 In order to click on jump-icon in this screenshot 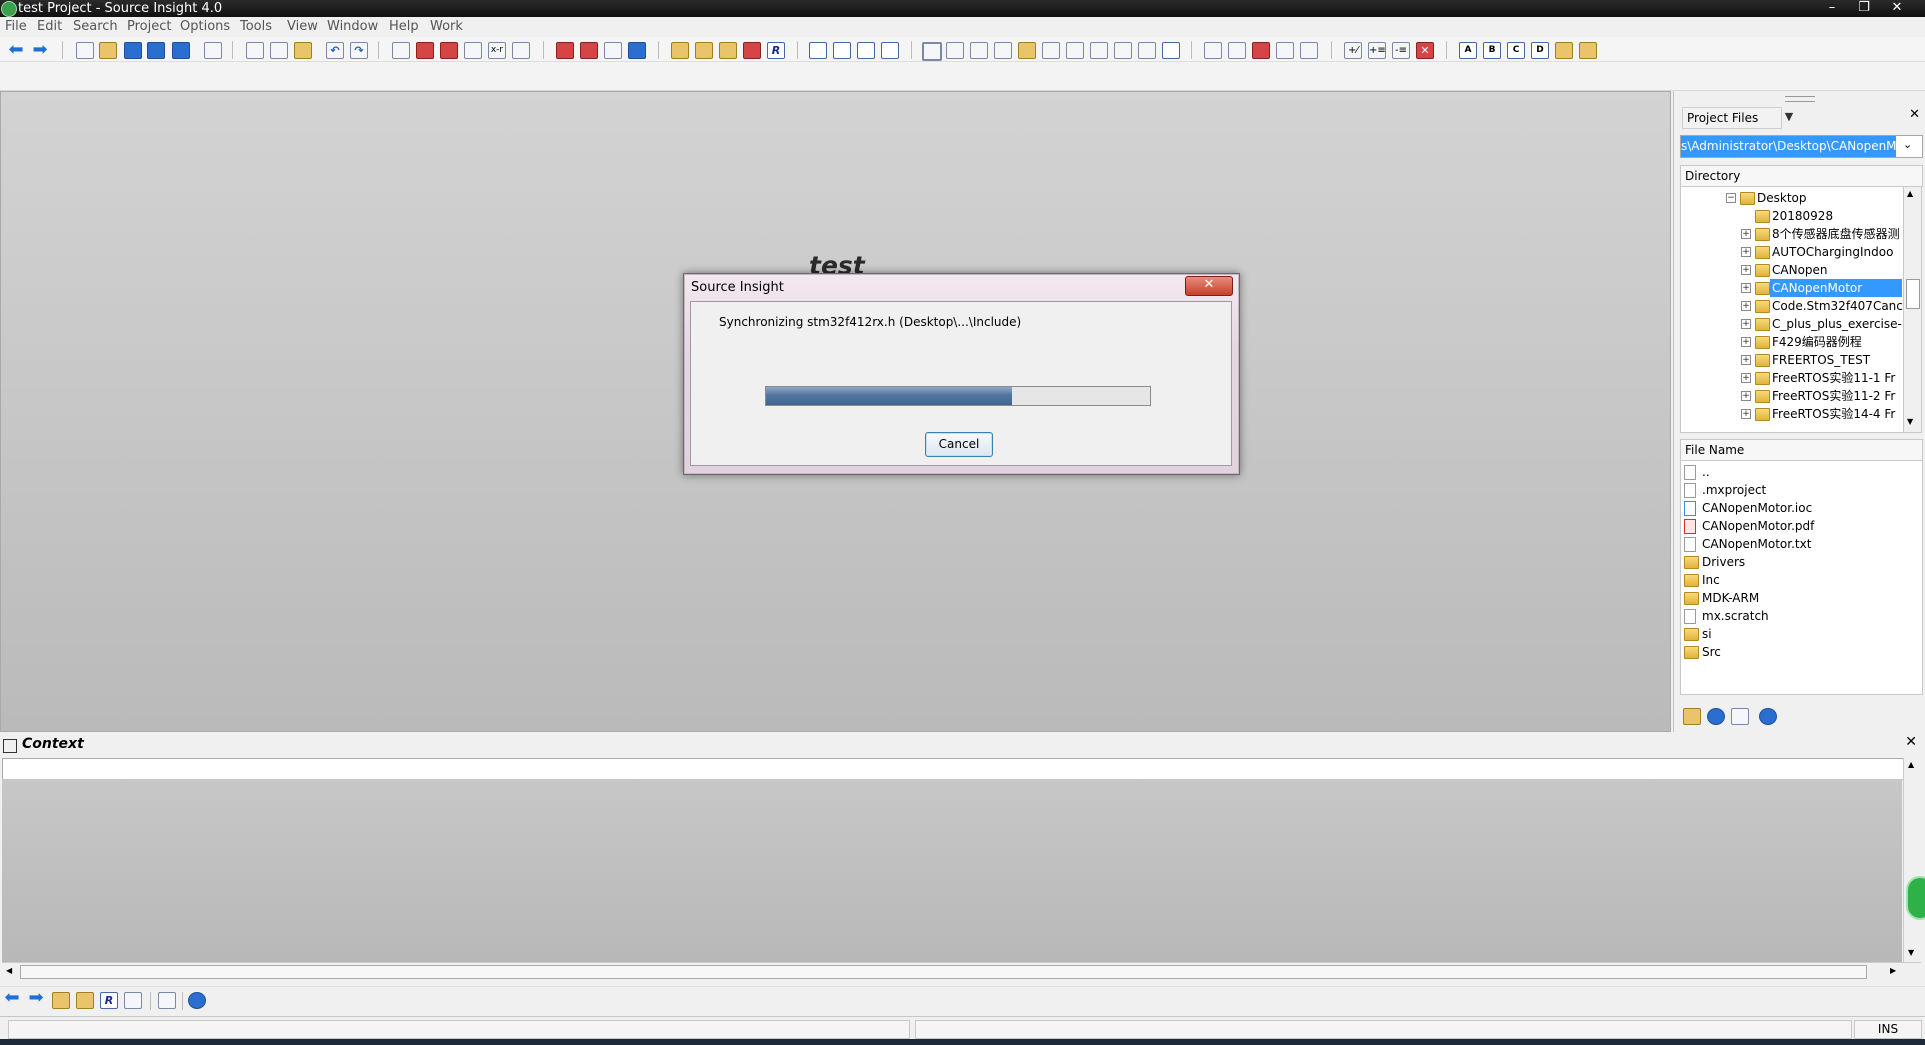, I will do `click(613, 50)`.